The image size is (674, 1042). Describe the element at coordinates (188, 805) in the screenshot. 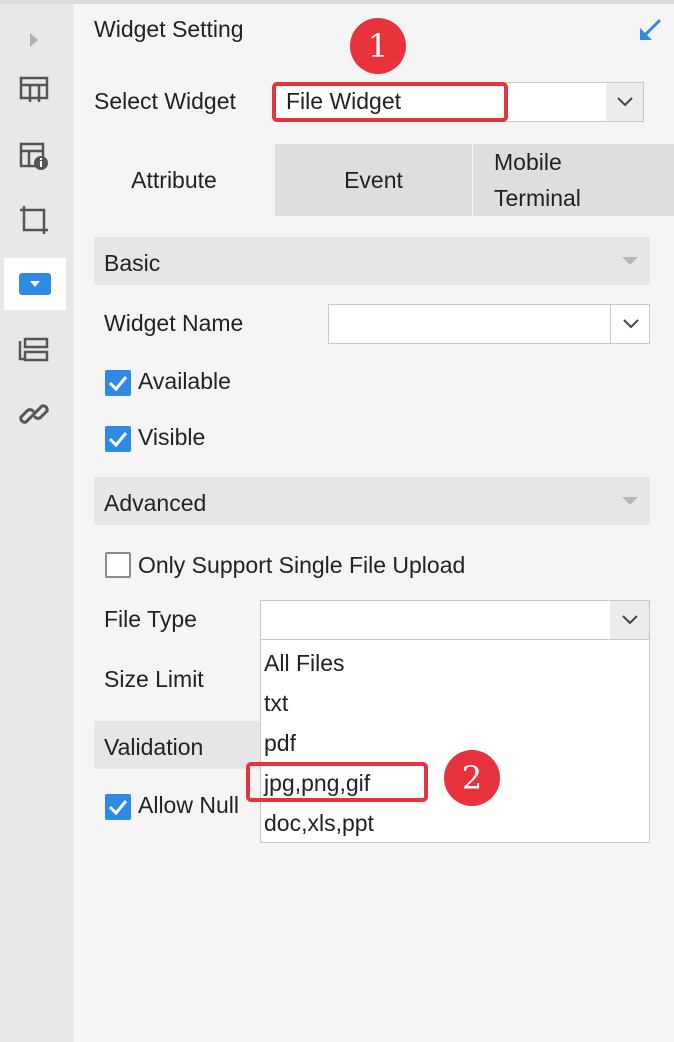

I see `allow-null-label: Allow Null` at that location.